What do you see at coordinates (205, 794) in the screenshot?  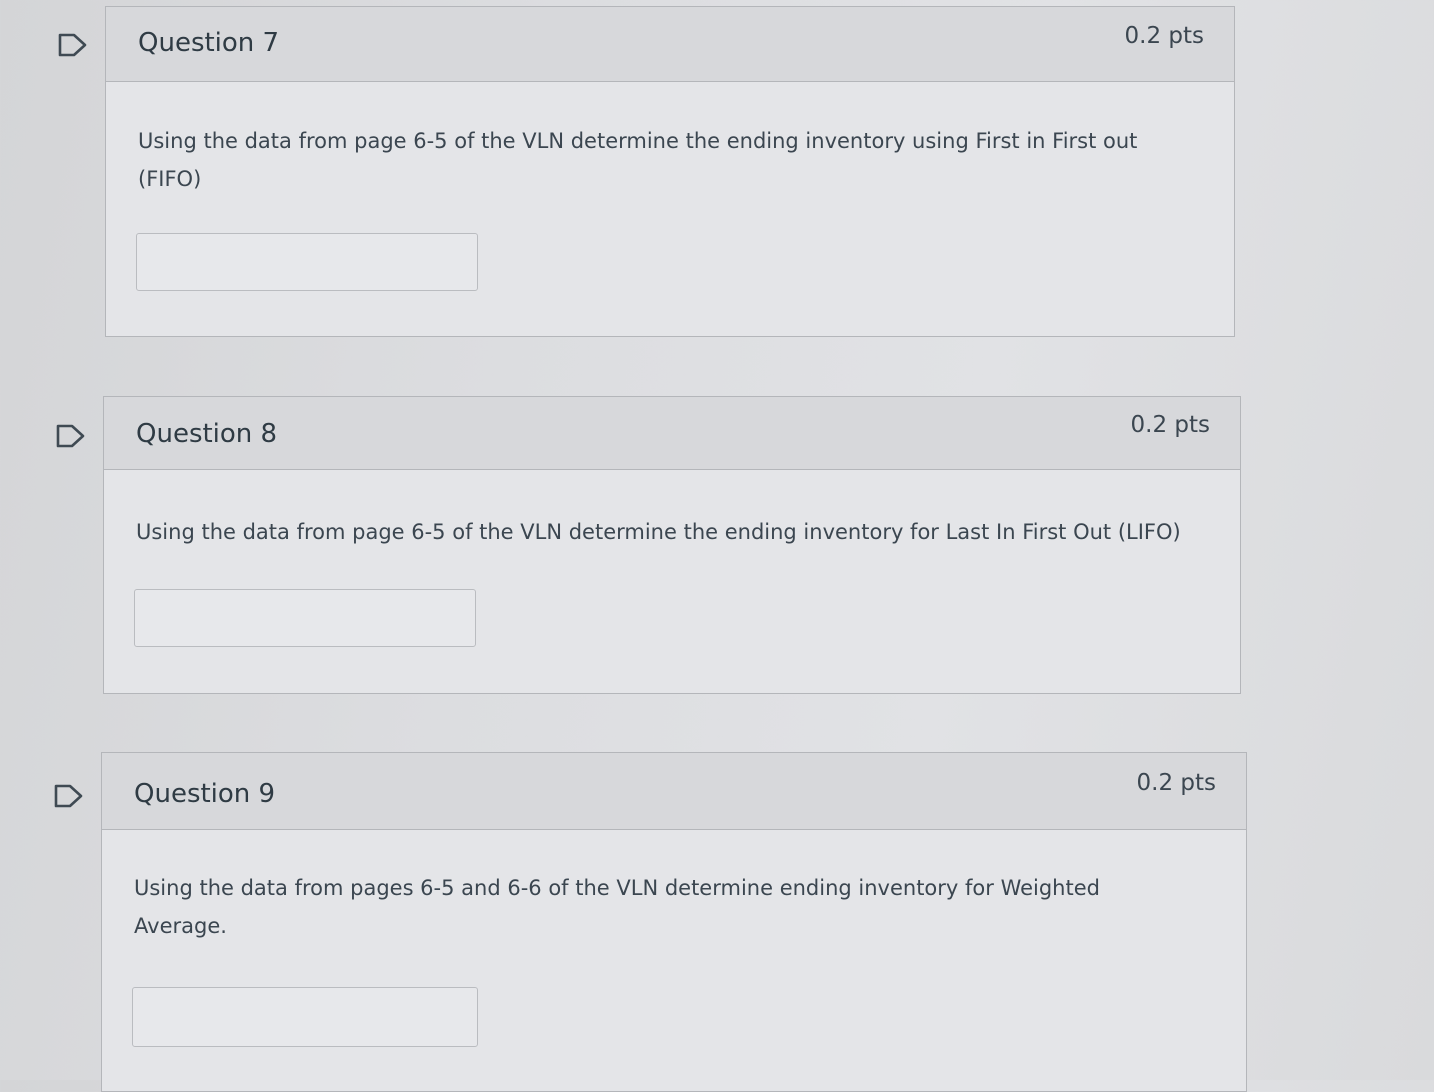 I see `question-title: Question 9` at bounding box center [205, 794].